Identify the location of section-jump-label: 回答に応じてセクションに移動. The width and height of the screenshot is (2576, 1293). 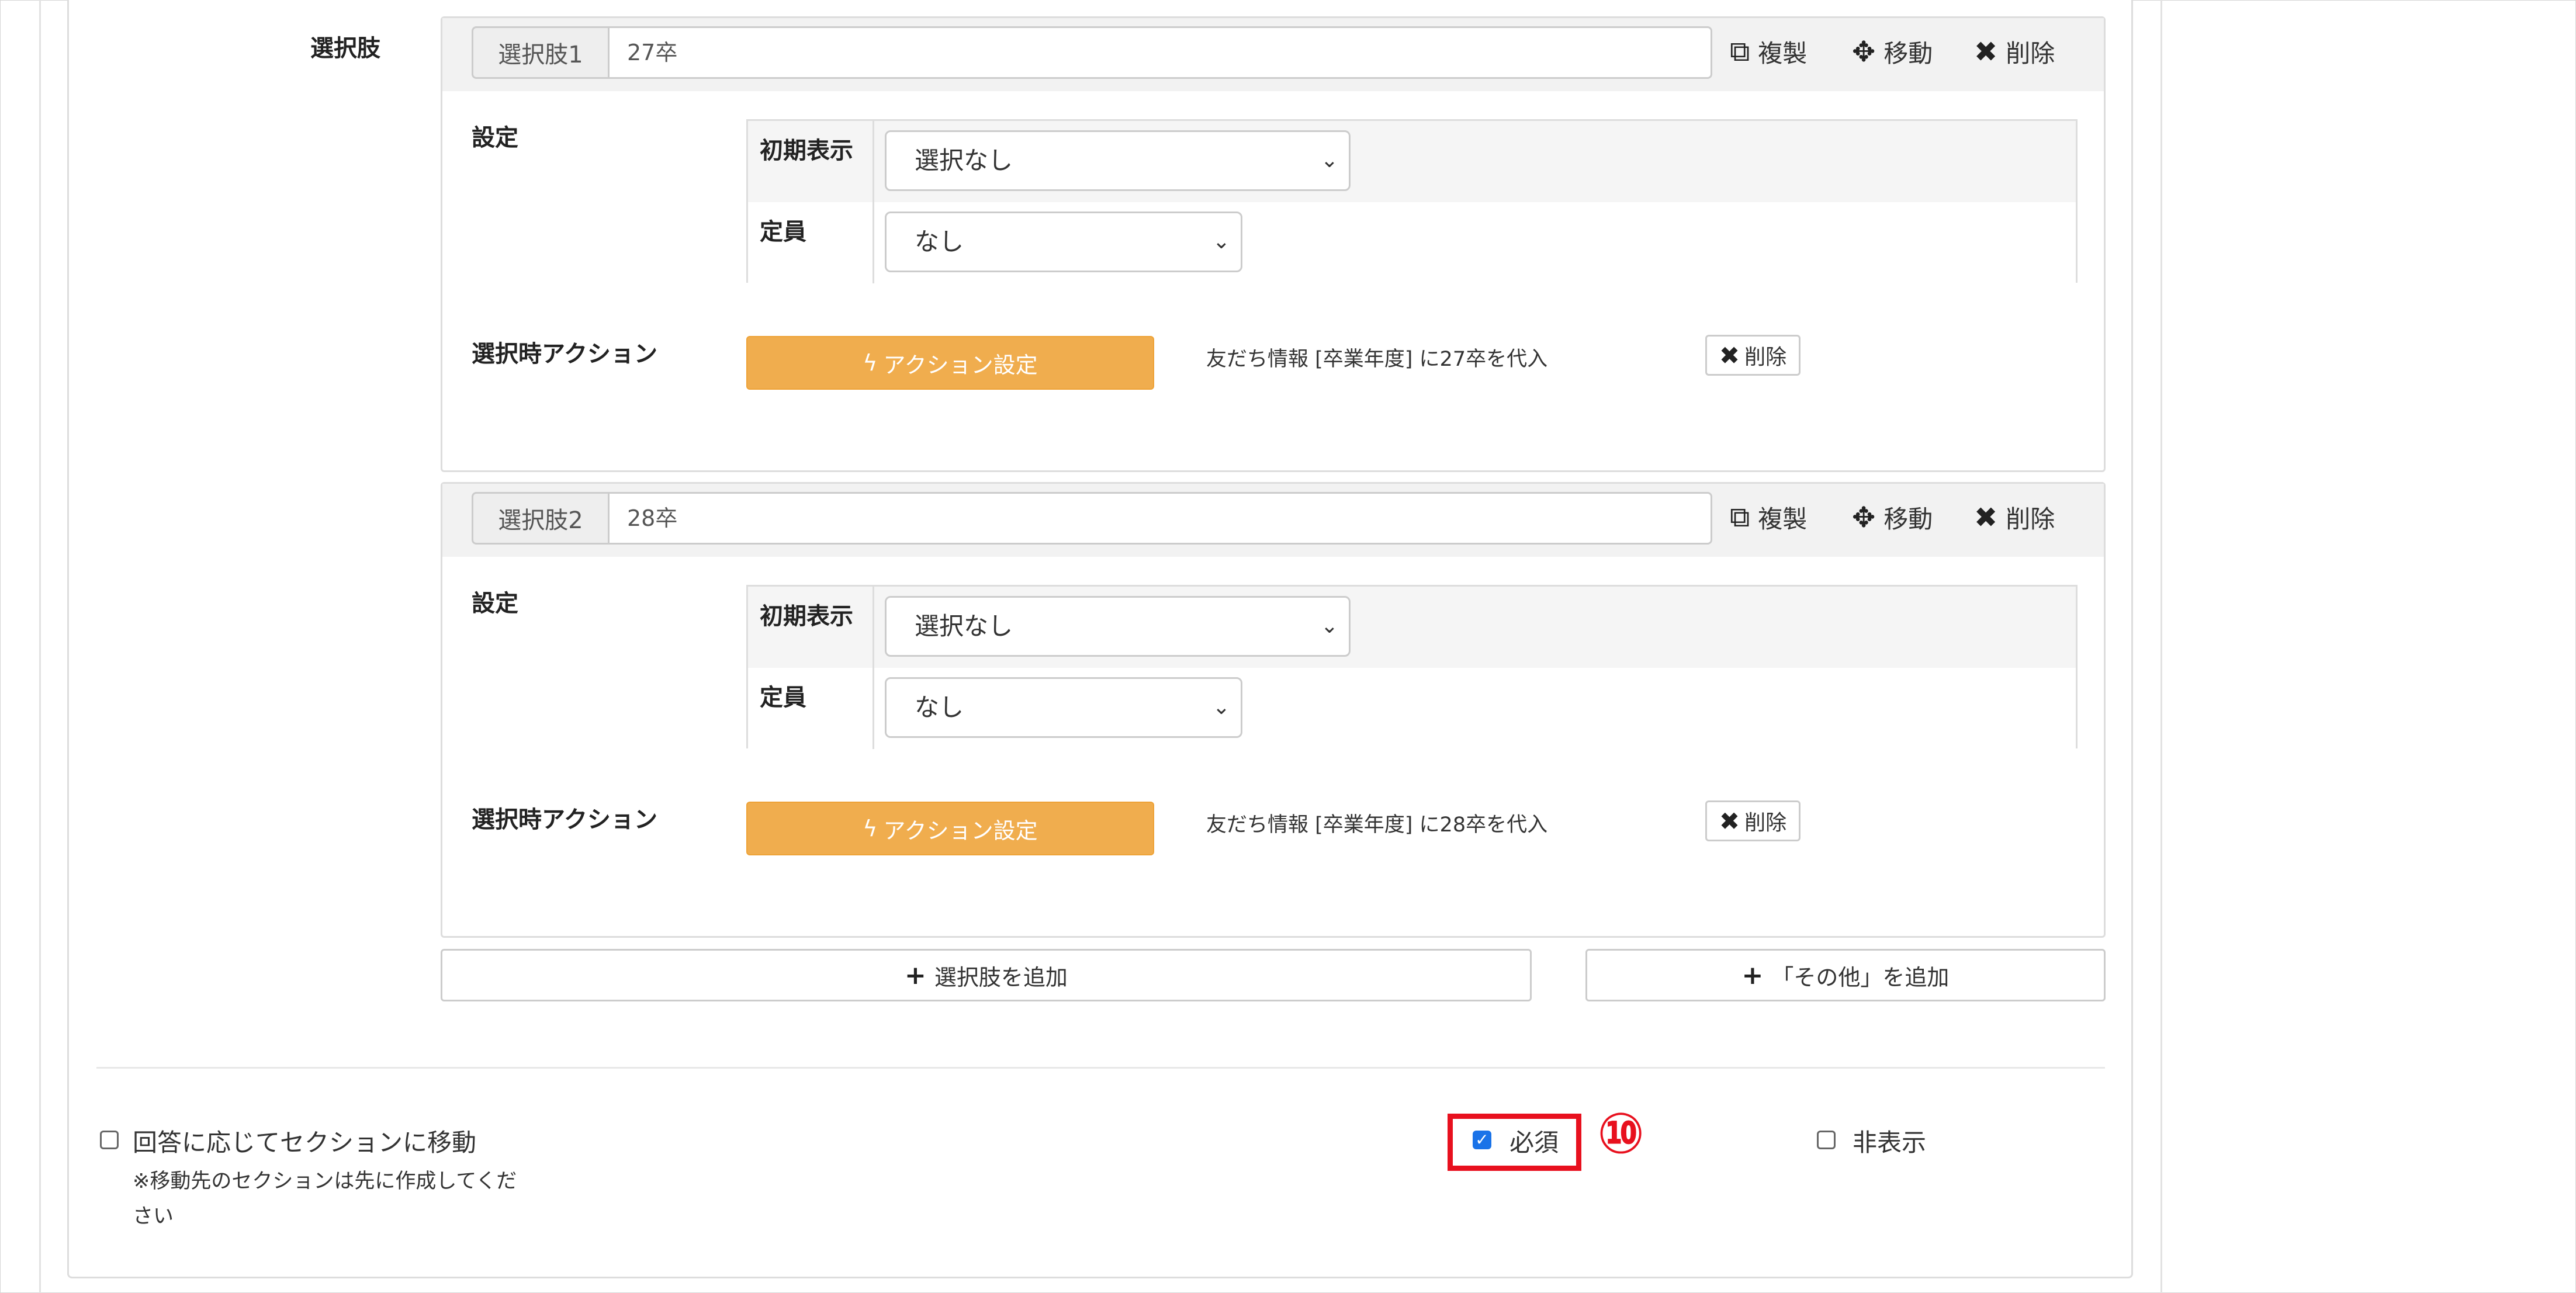
(305, 1142).